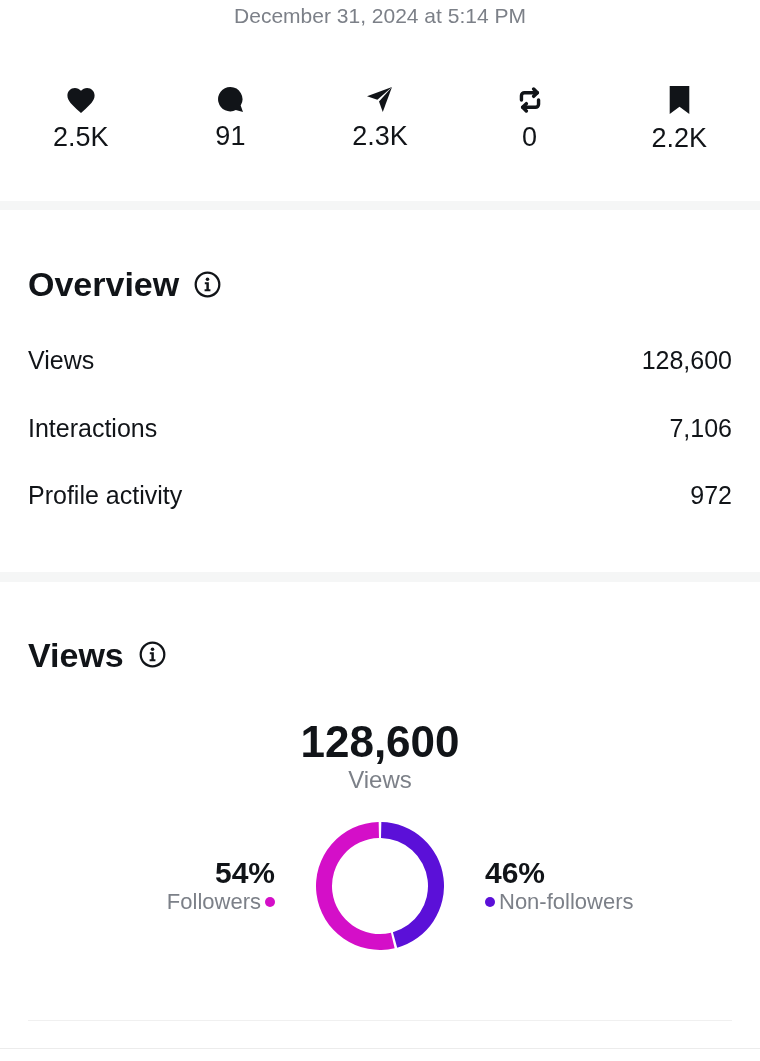  What do you see at coordinates (230, 136) in the screenshot?
I see `stat-count: 91` at bounding box center [230, 136].